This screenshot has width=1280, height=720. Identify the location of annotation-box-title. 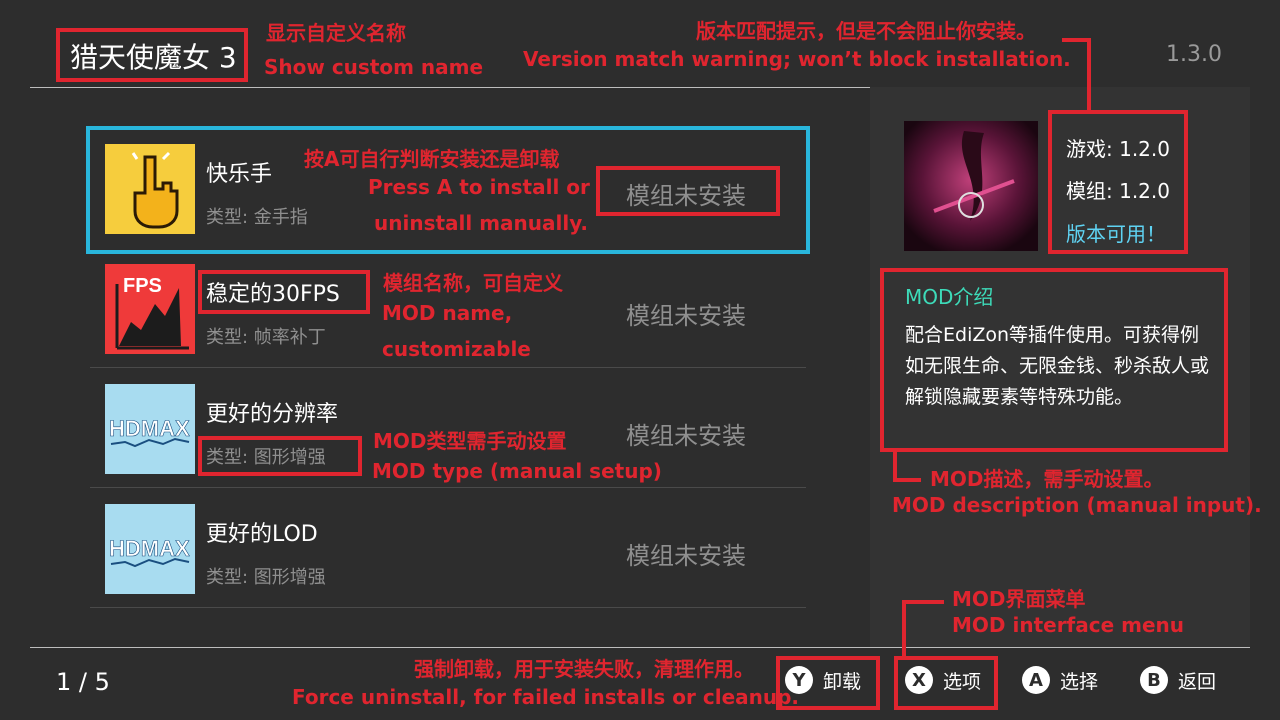
(152, 55).